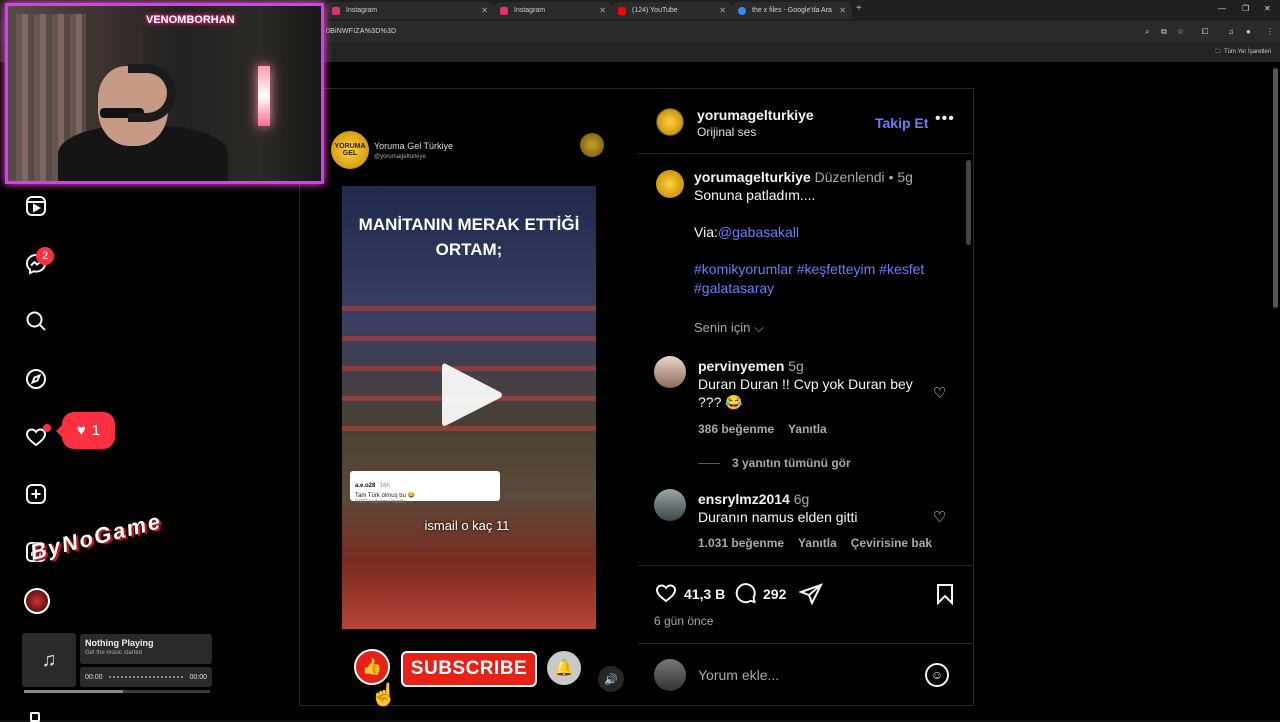 Image resolution: width=1280 pixels, height=722 pixels. What do you see at coordinates (36, 379) in the screenshot?
I see `explore-icon` at bounding box center [36, 379].